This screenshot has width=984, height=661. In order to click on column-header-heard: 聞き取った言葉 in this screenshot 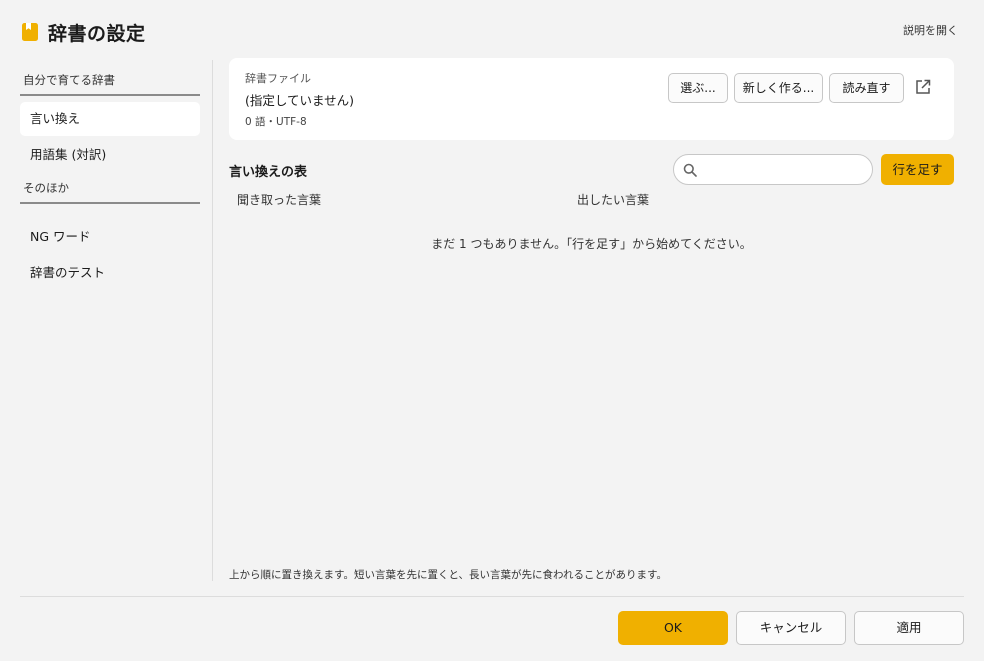, I will do `click(279, 200)`.